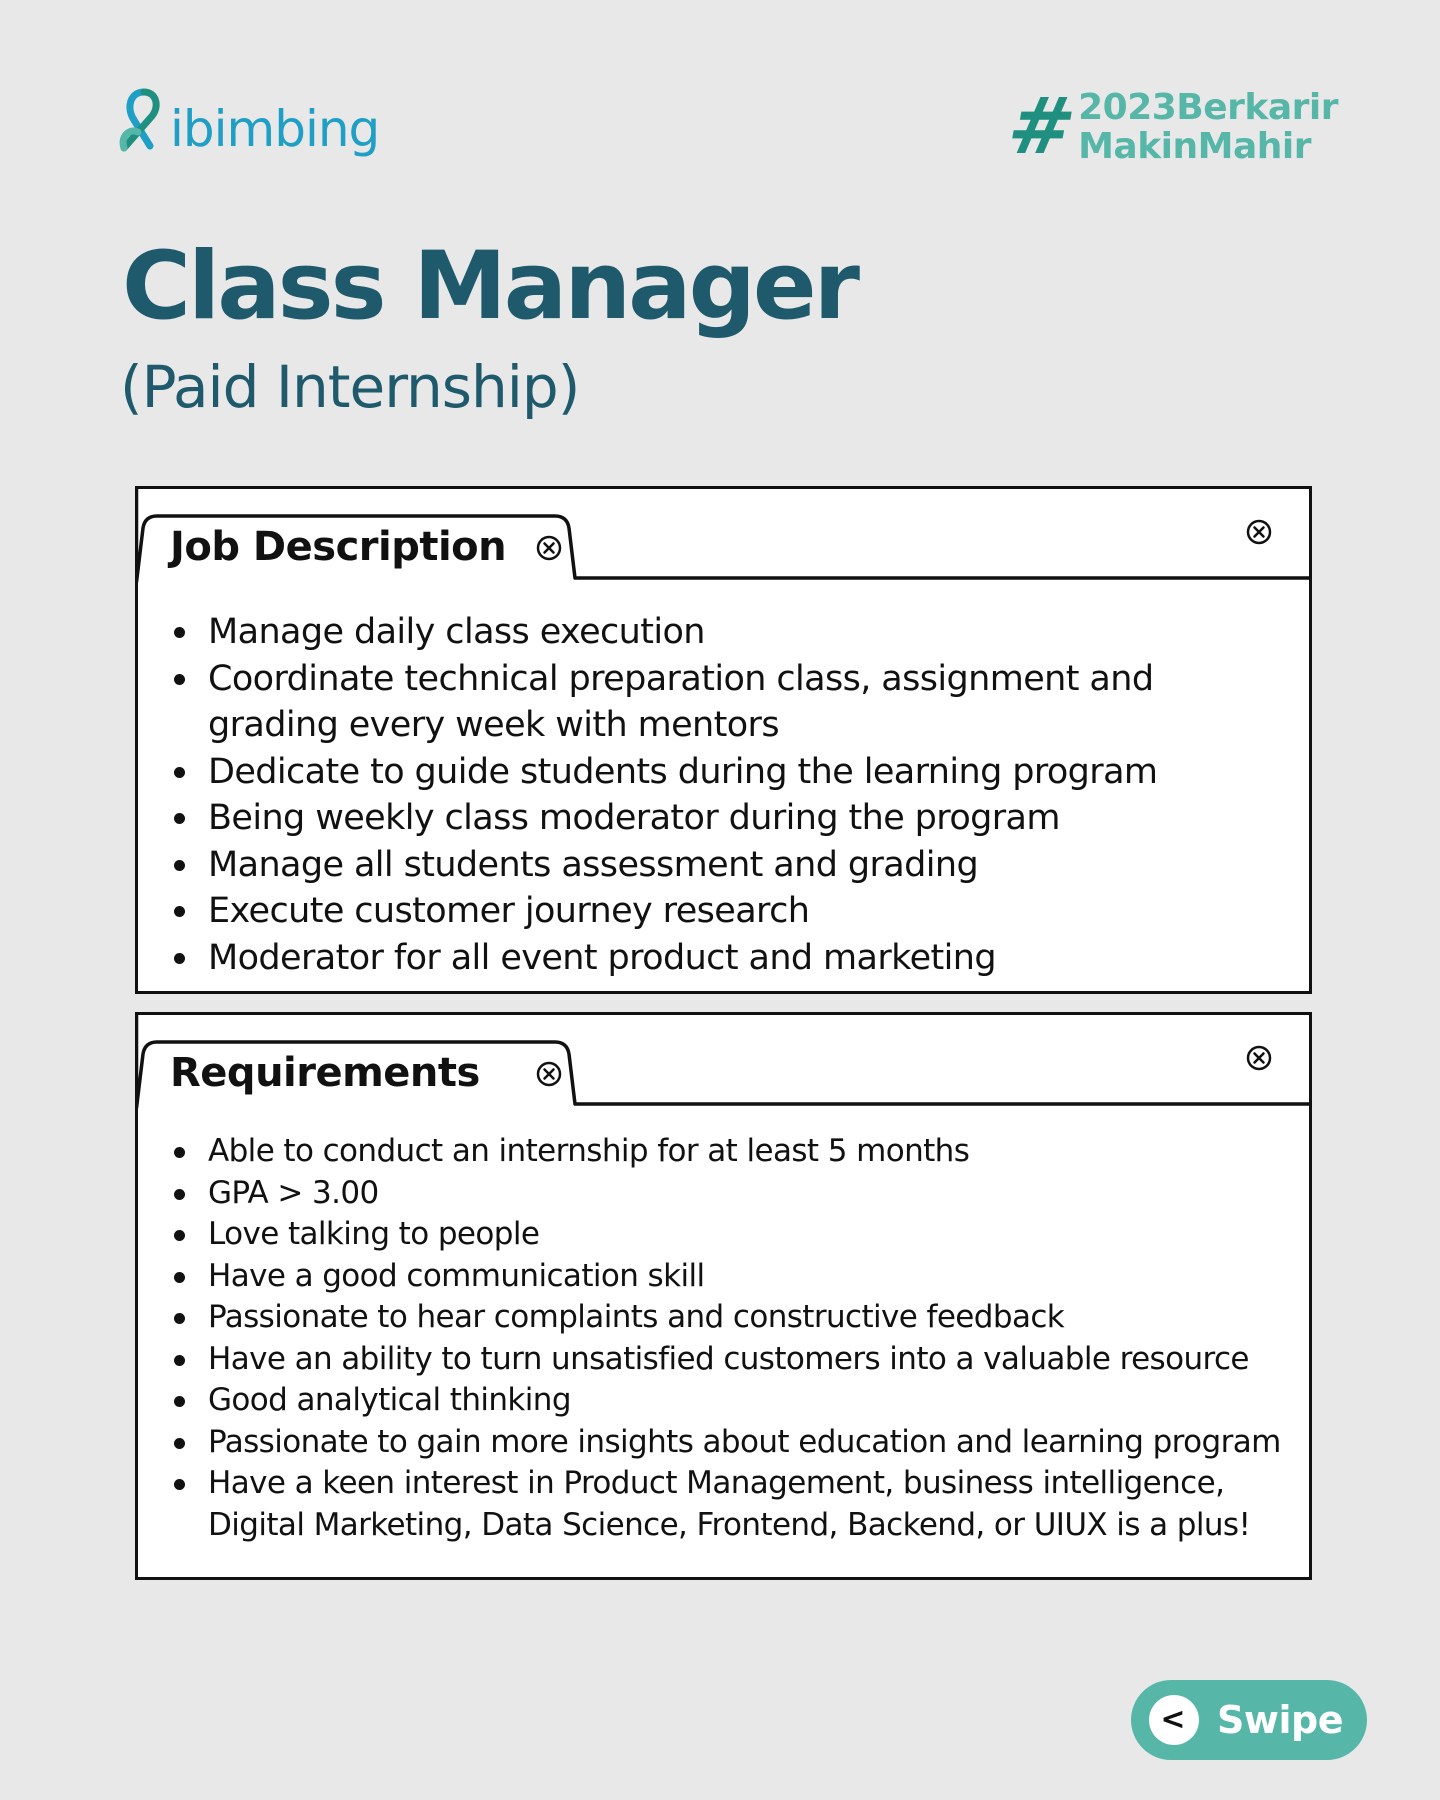 The image size is (1440, 1800). Describe the element at coordinates (730, 1401) in the screenshot. I see `list-item: Good analytical thinking` at that location.